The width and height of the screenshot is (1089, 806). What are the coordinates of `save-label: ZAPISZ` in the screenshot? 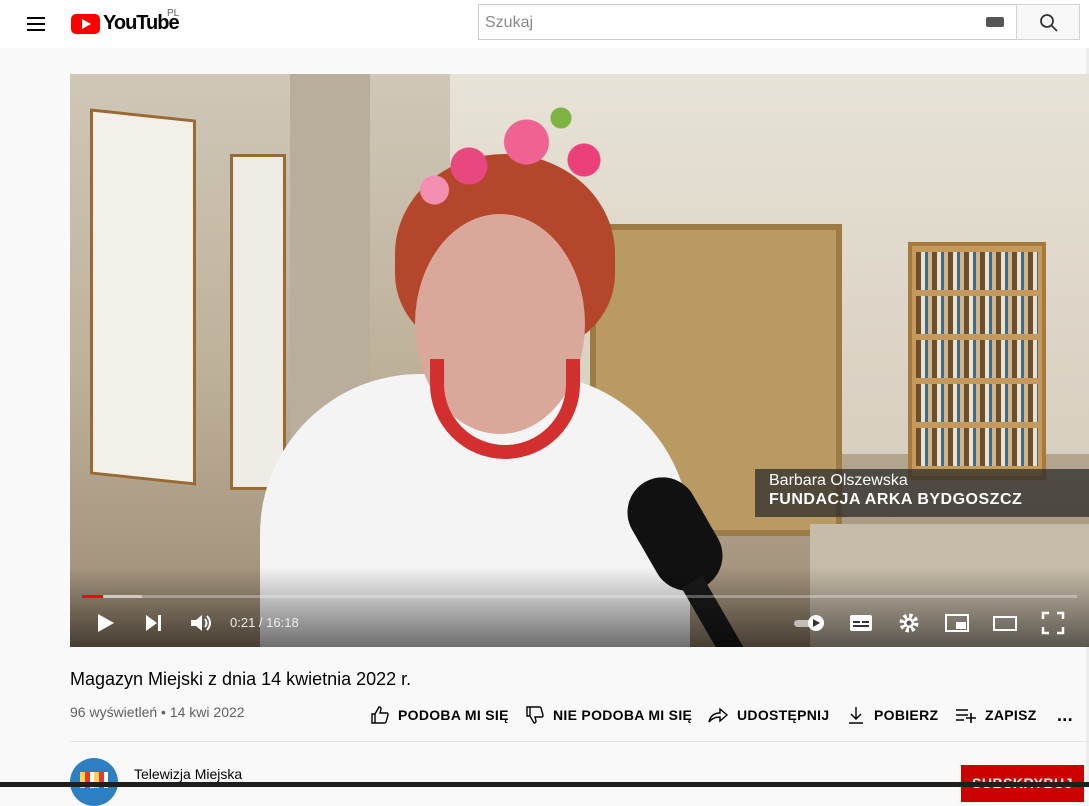 It's located at (1011, 715).